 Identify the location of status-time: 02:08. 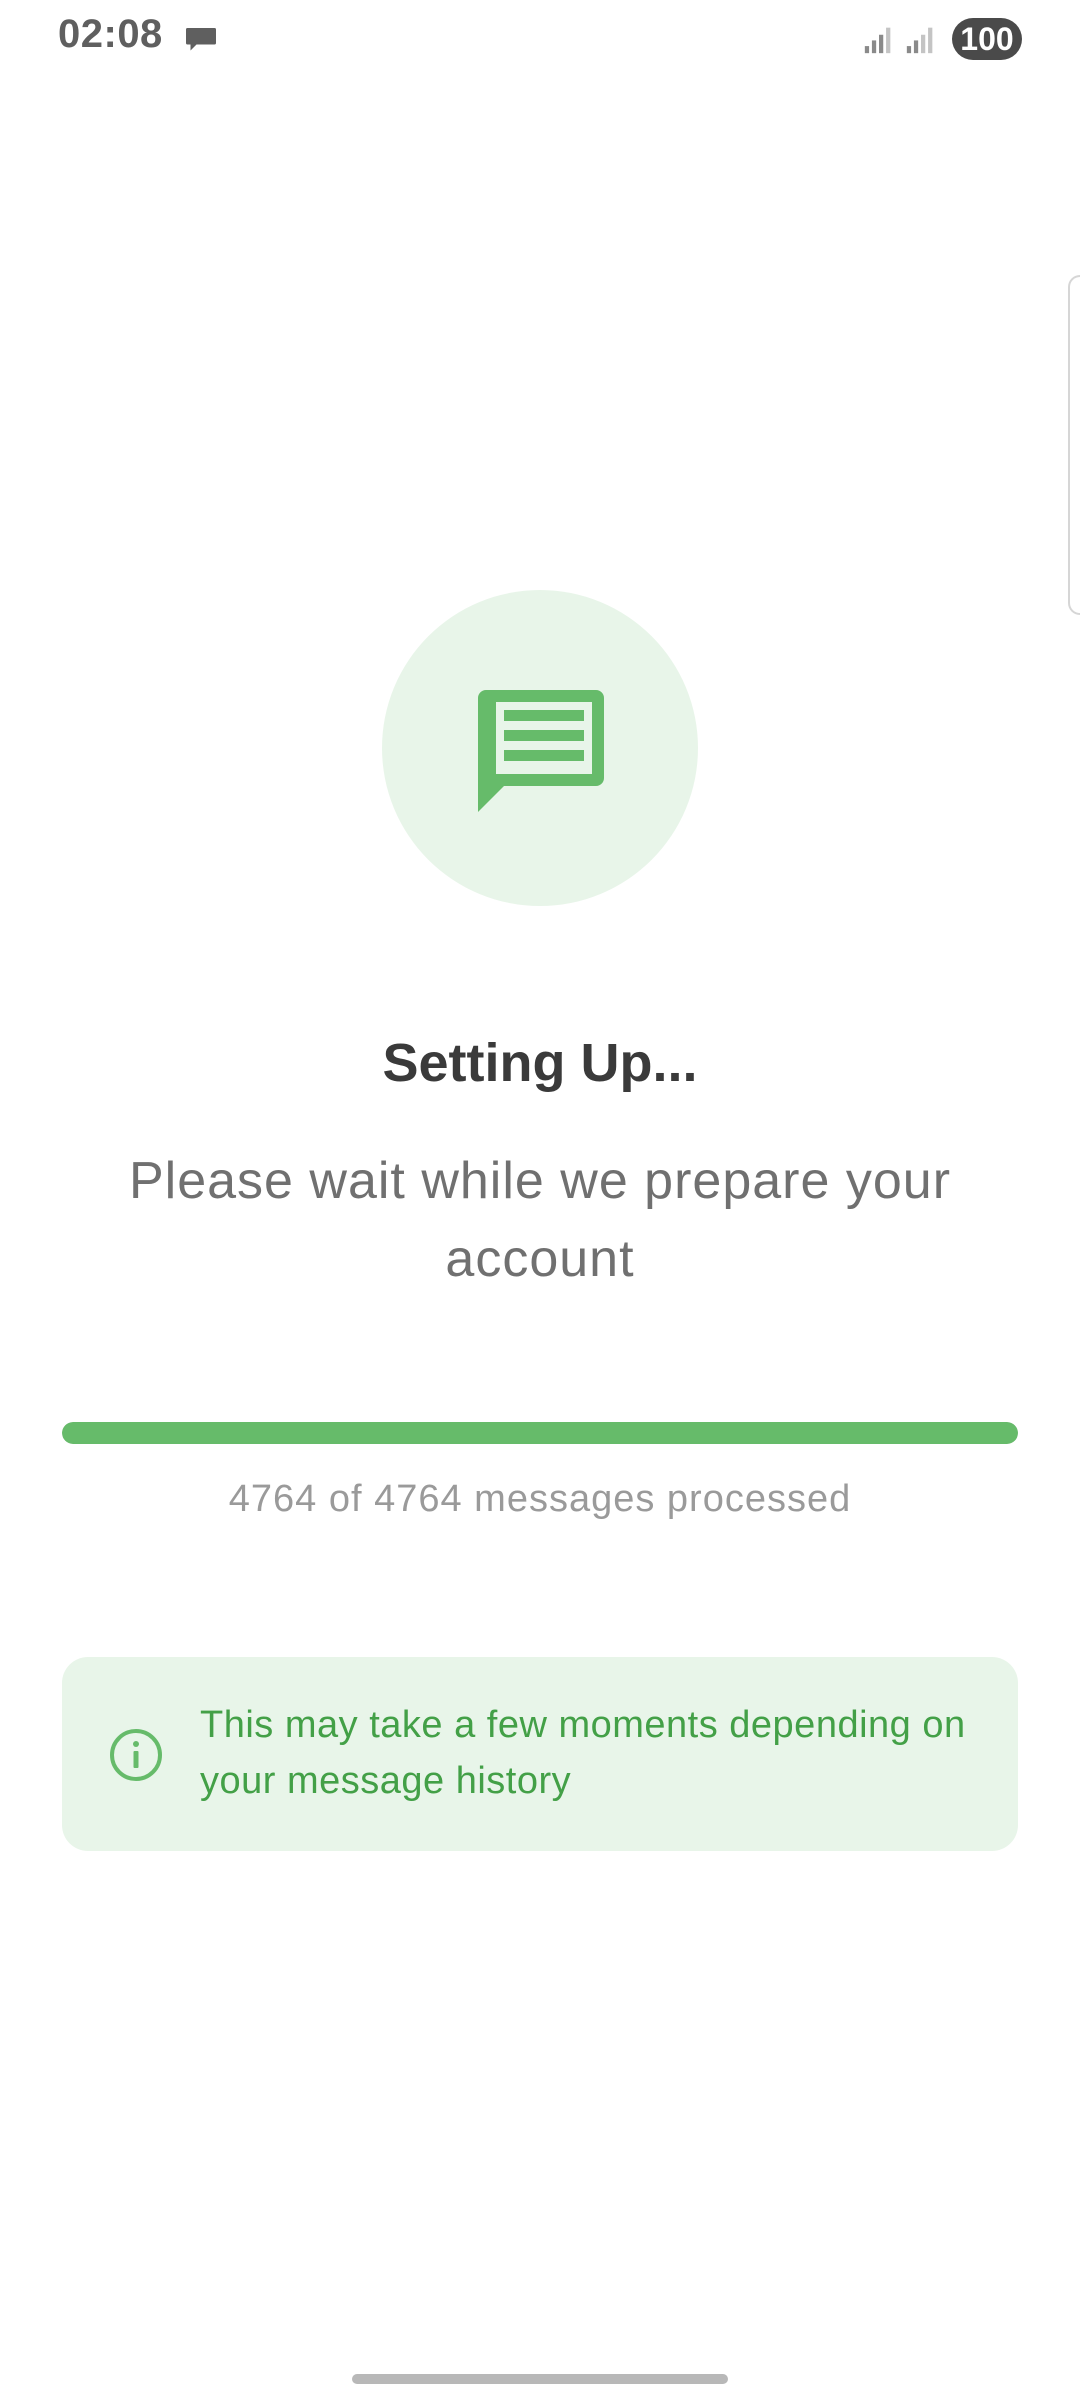
(110, 34).